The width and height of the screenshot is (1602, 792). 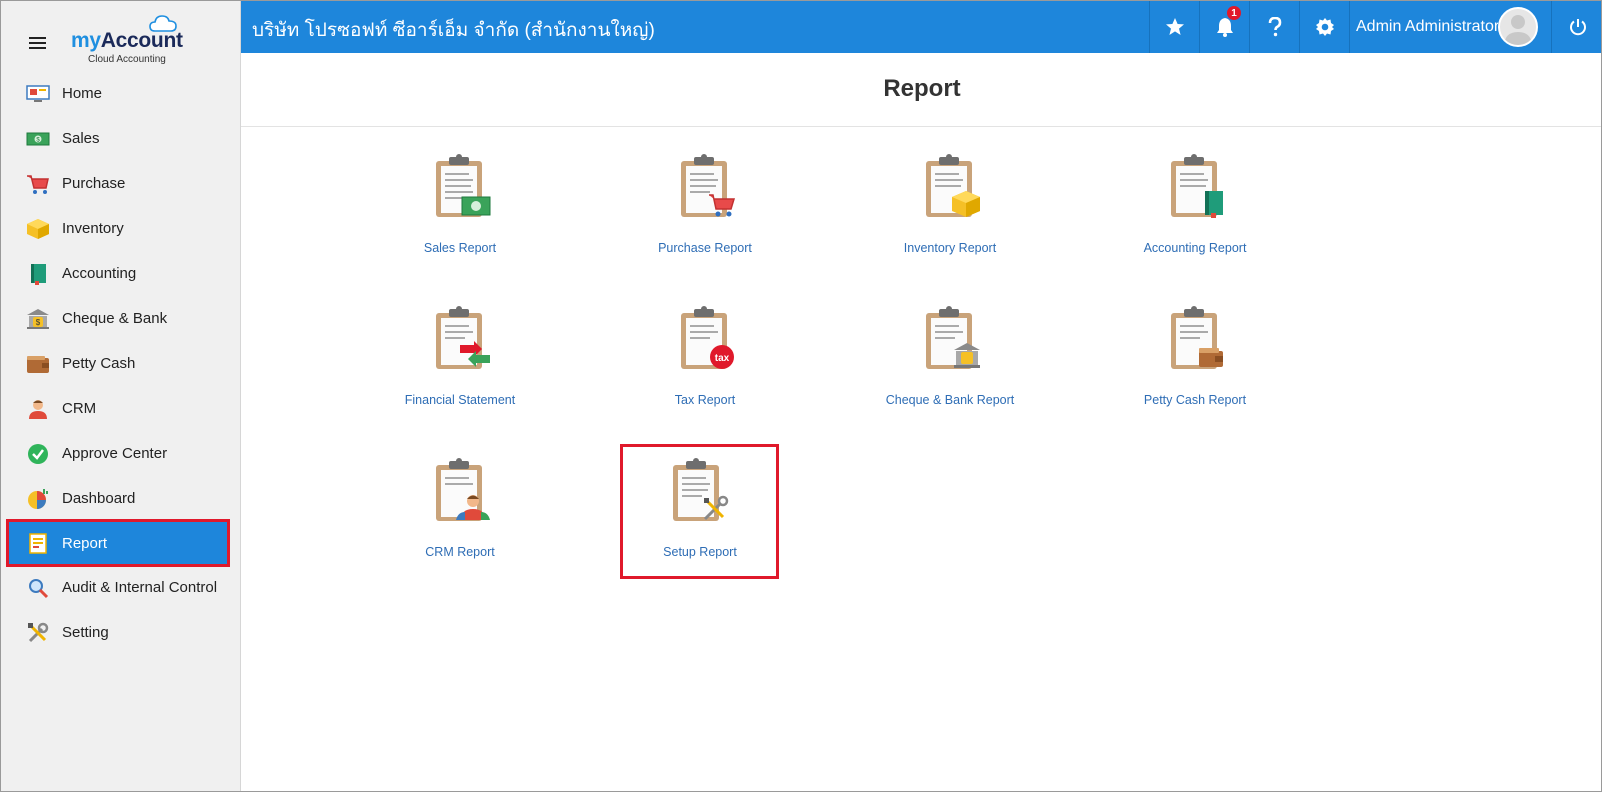 I want to click on avatar, so click(x=1518, y=27).